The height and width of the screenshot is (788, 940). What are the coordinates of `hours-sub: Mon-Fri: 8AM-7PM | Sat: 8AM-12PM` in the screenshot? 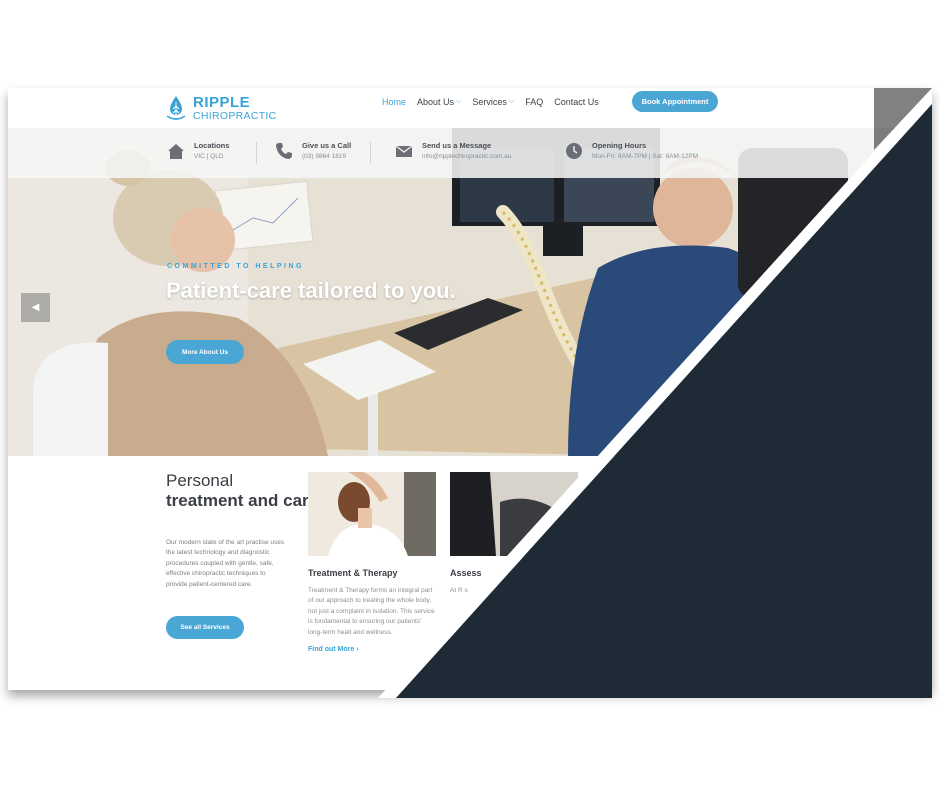 It's located at (645, 156).